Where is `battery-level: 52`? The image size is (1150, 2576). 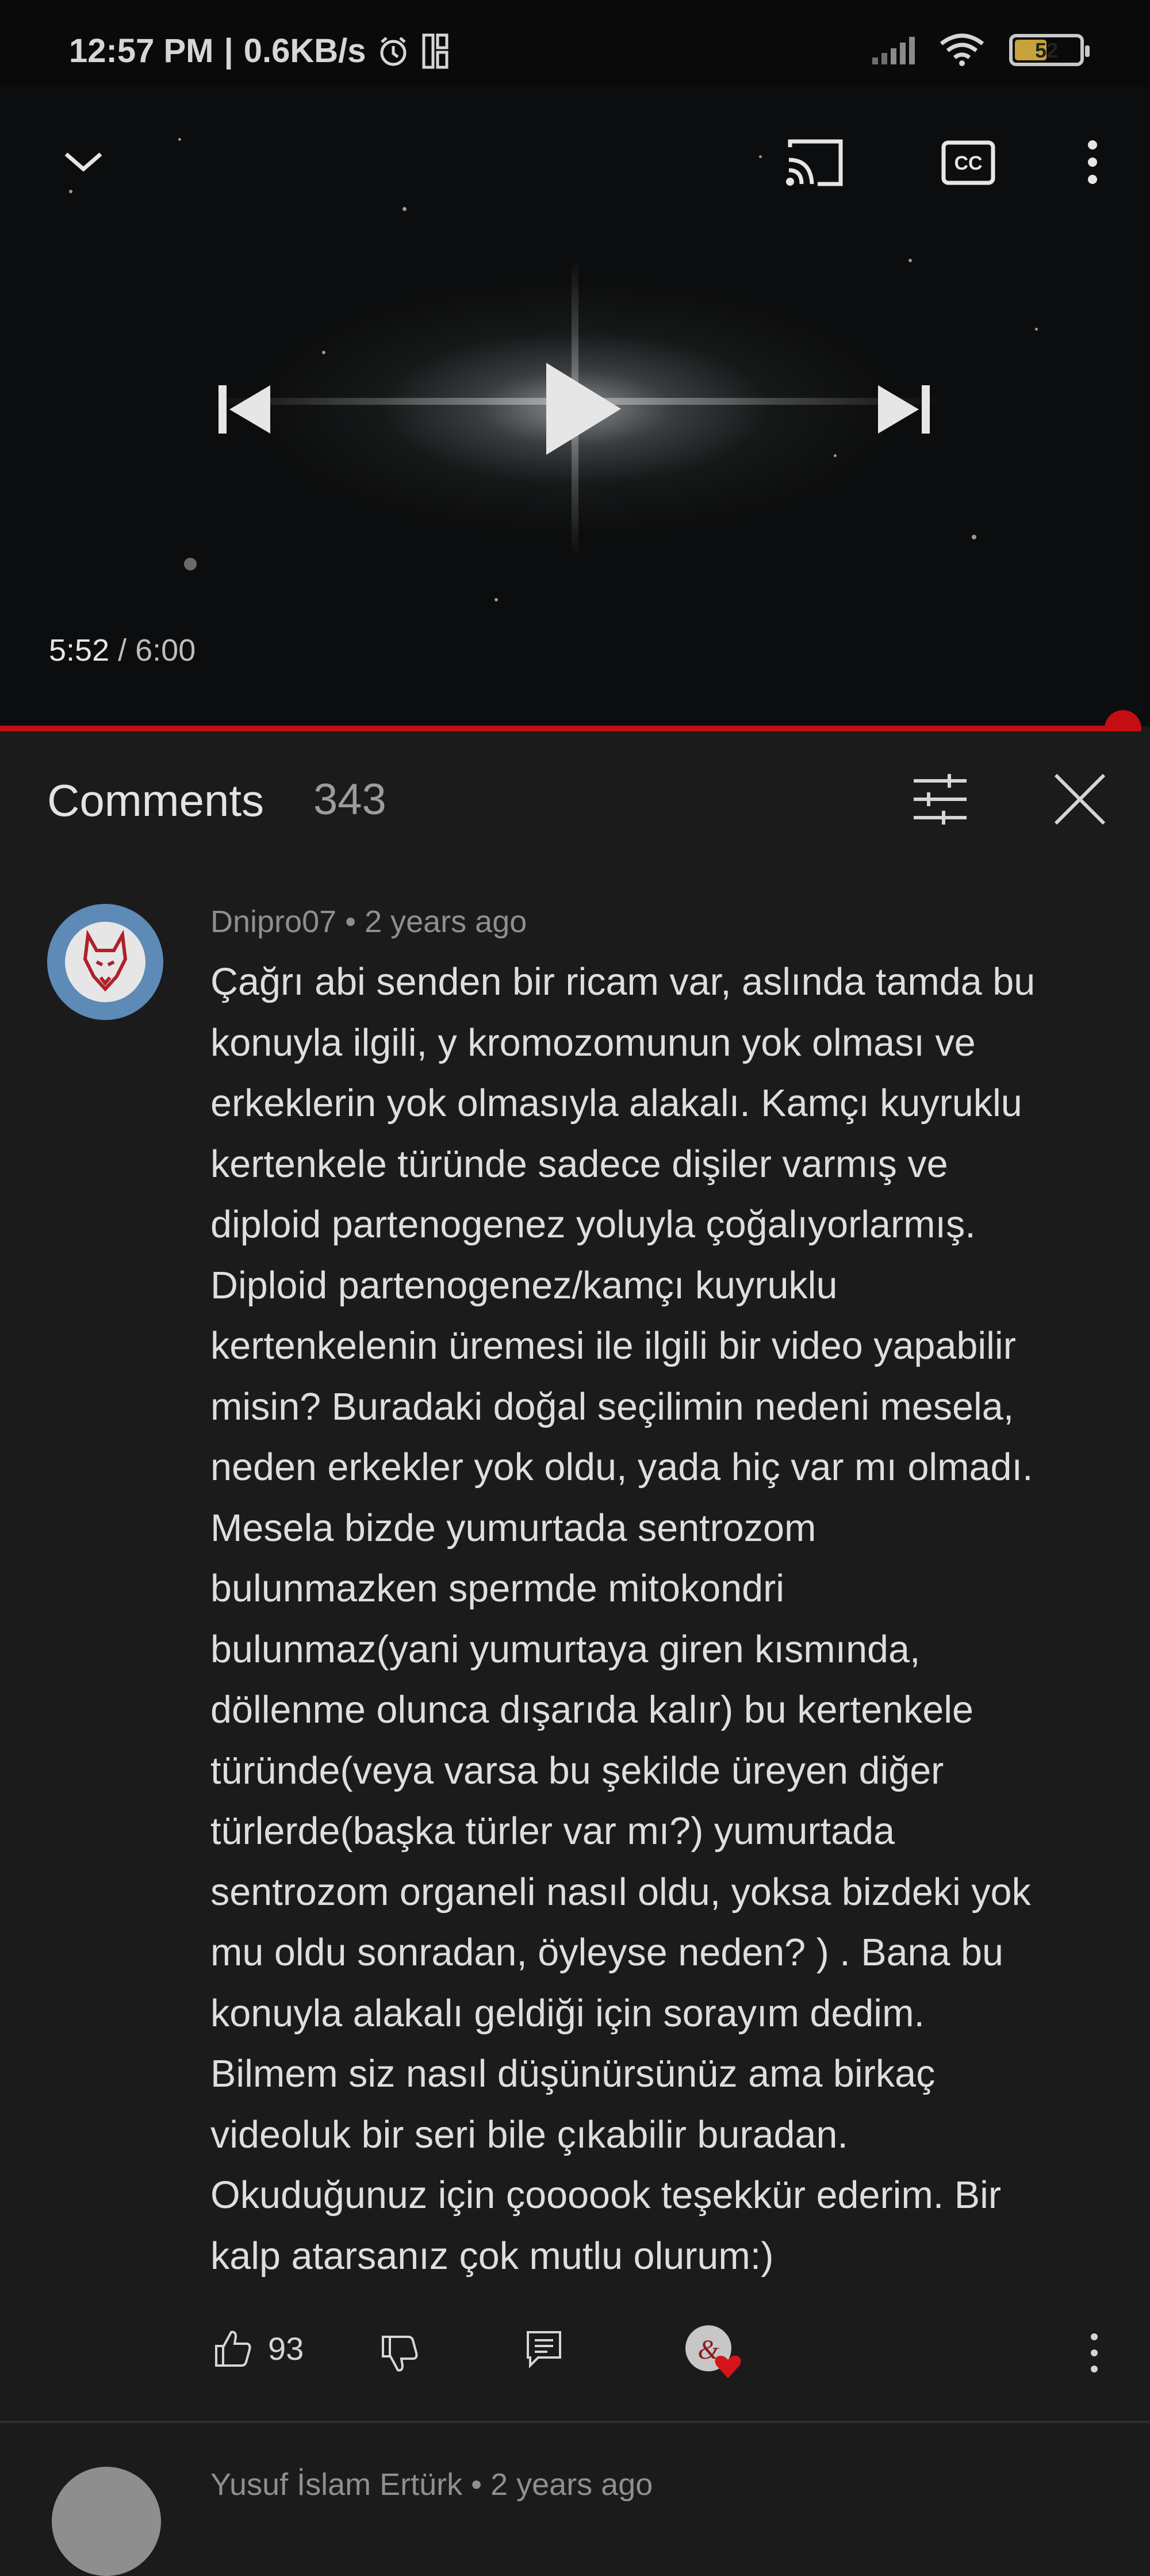
battery-level: 52 is located at coordinates (1046, 50).